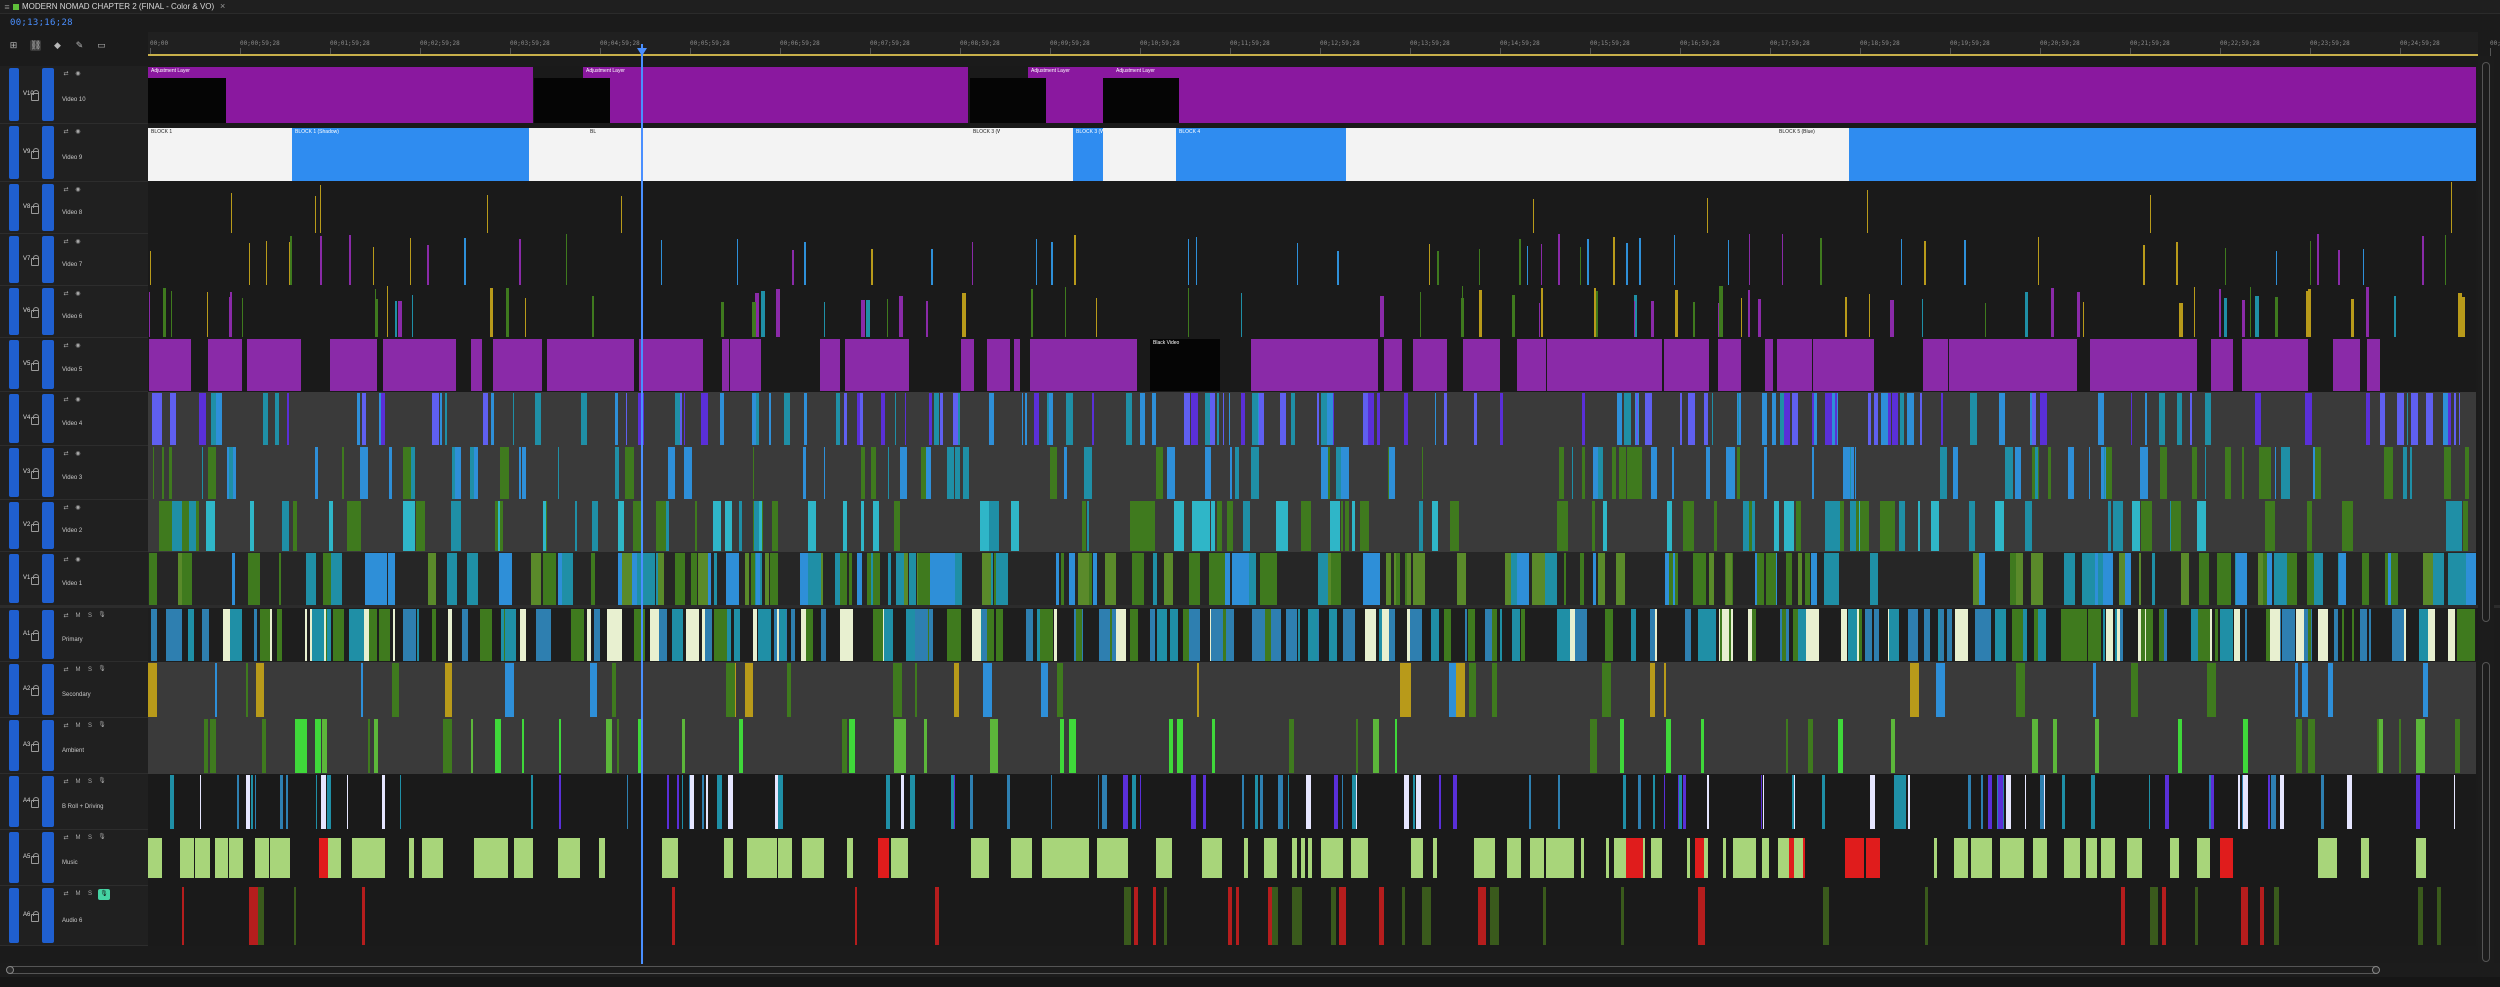 The width and height of the screenshot is (2500, 987). I want to click on track-row-a6, so click(1312, 916).